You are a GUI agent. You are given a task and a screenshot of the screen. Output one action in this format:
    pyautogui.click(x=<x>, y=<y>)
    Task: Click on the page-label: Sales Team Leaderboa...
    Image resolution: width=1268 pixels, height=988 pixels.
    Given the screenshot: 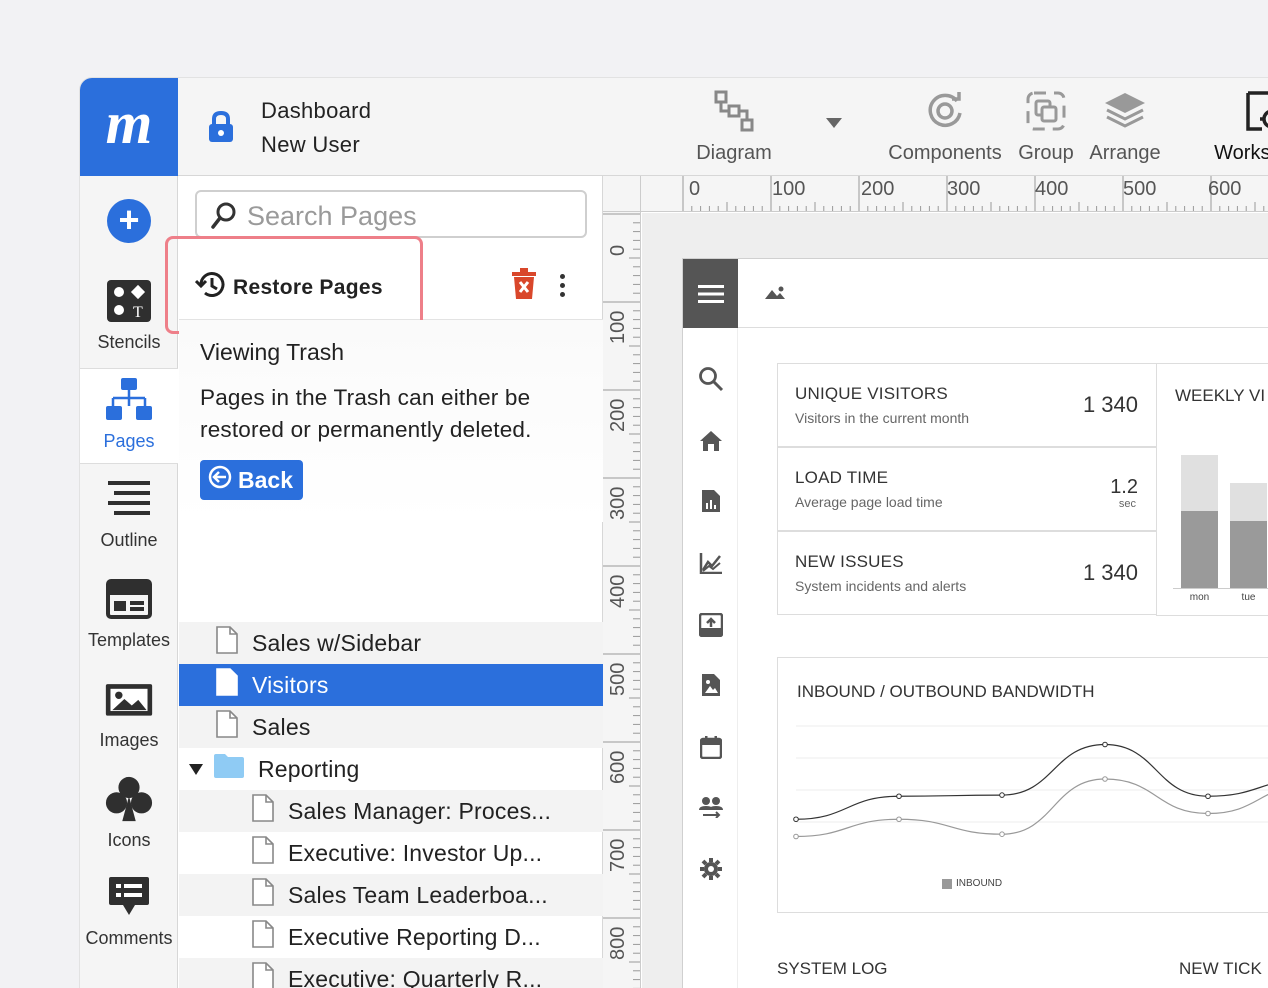 What is the action you would take?
    pyautogui.click(x=418, y=894)
    